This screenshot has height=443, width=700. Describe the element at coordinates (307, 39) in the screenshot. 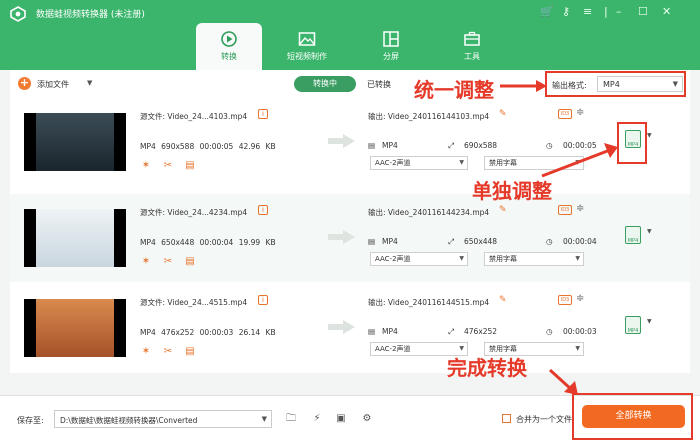

I see `image-icon` at that location.